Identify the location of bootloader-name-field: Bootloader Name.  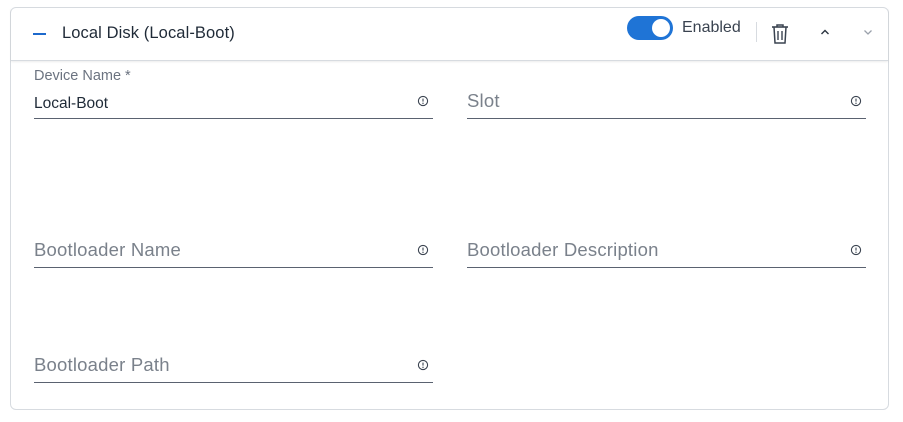
(233, 247).